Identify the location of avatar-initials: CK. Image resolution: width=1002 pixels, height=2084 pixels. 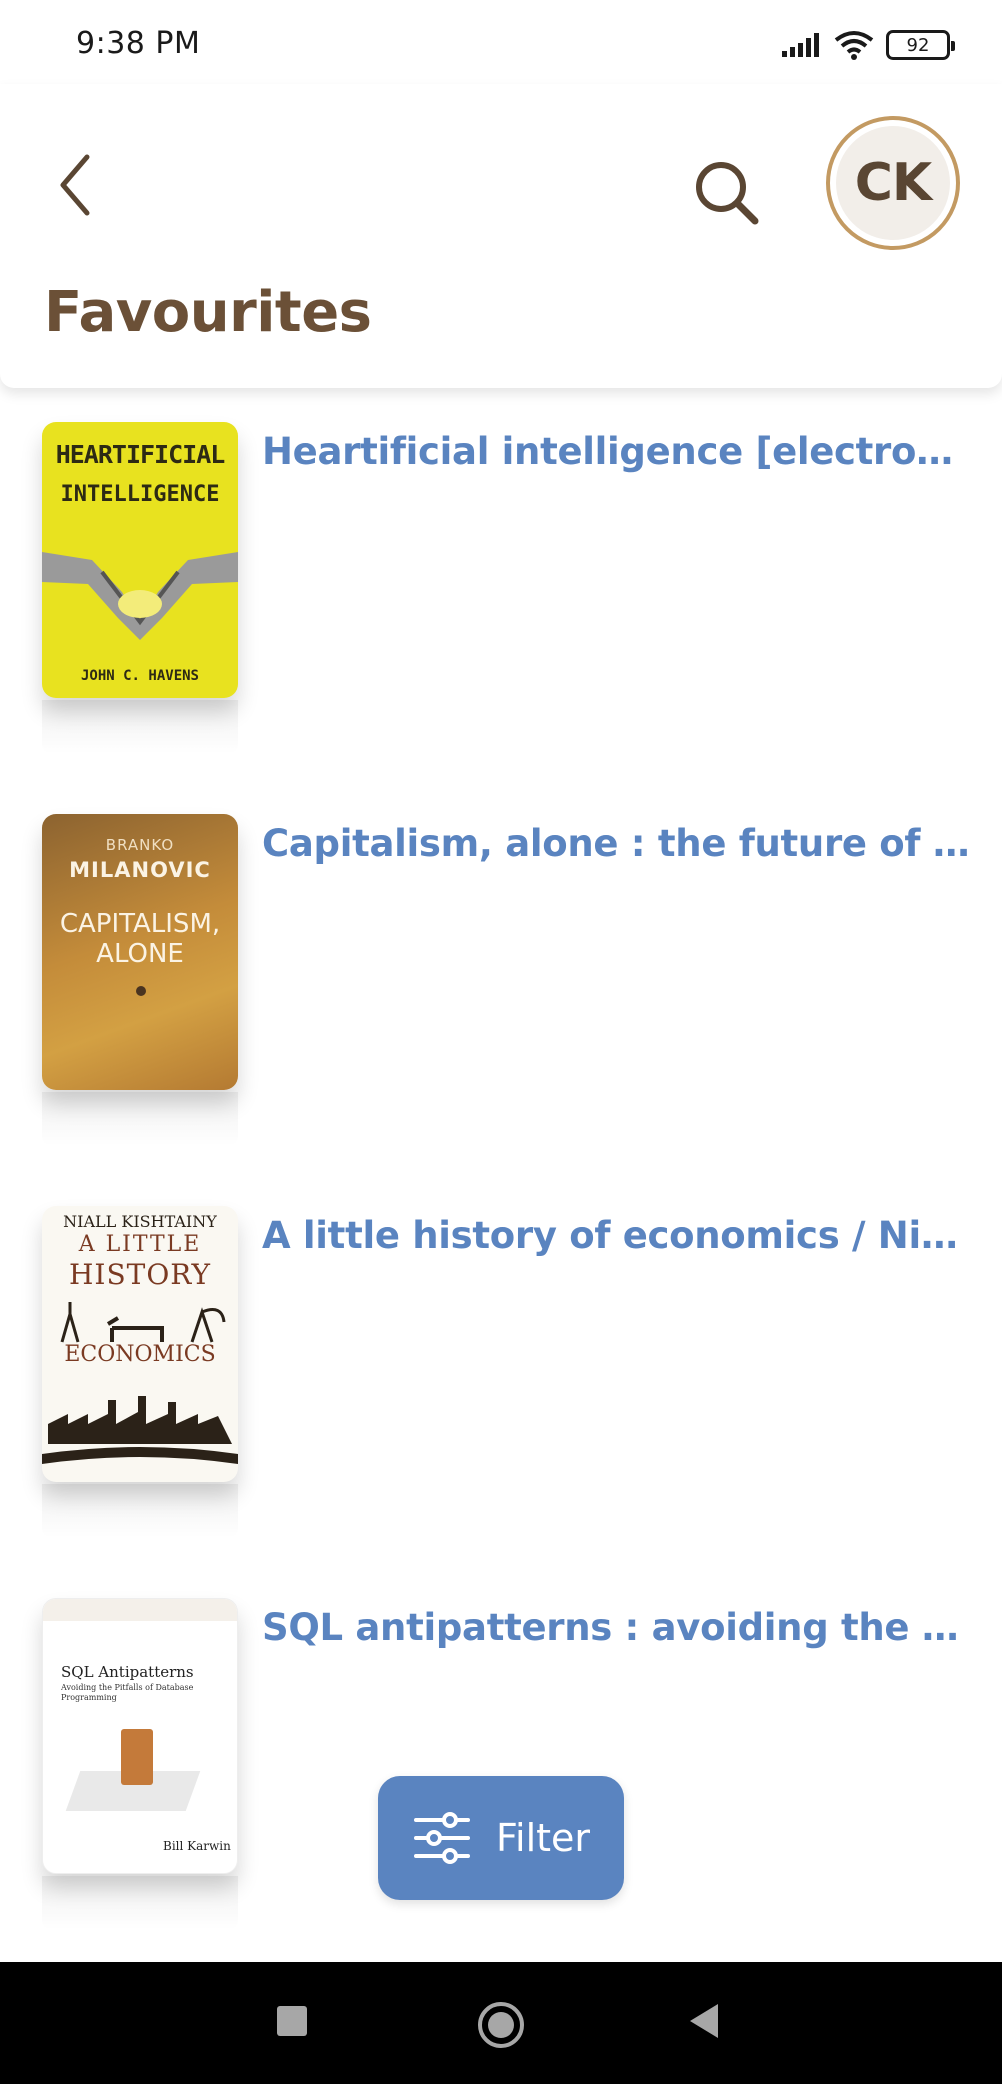
(893, 183).